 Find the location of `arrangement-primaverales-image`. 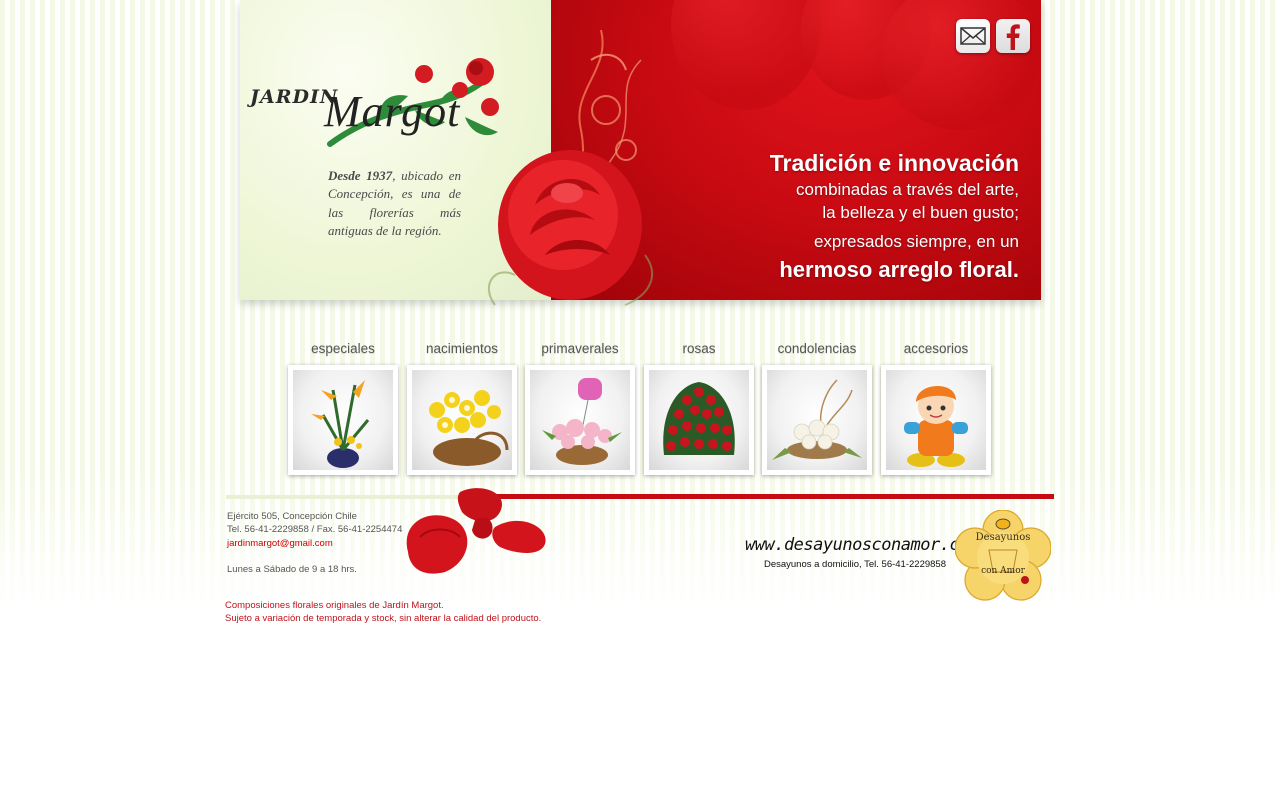

arrangement-primaverales-image is located at coordinates (580, 420).